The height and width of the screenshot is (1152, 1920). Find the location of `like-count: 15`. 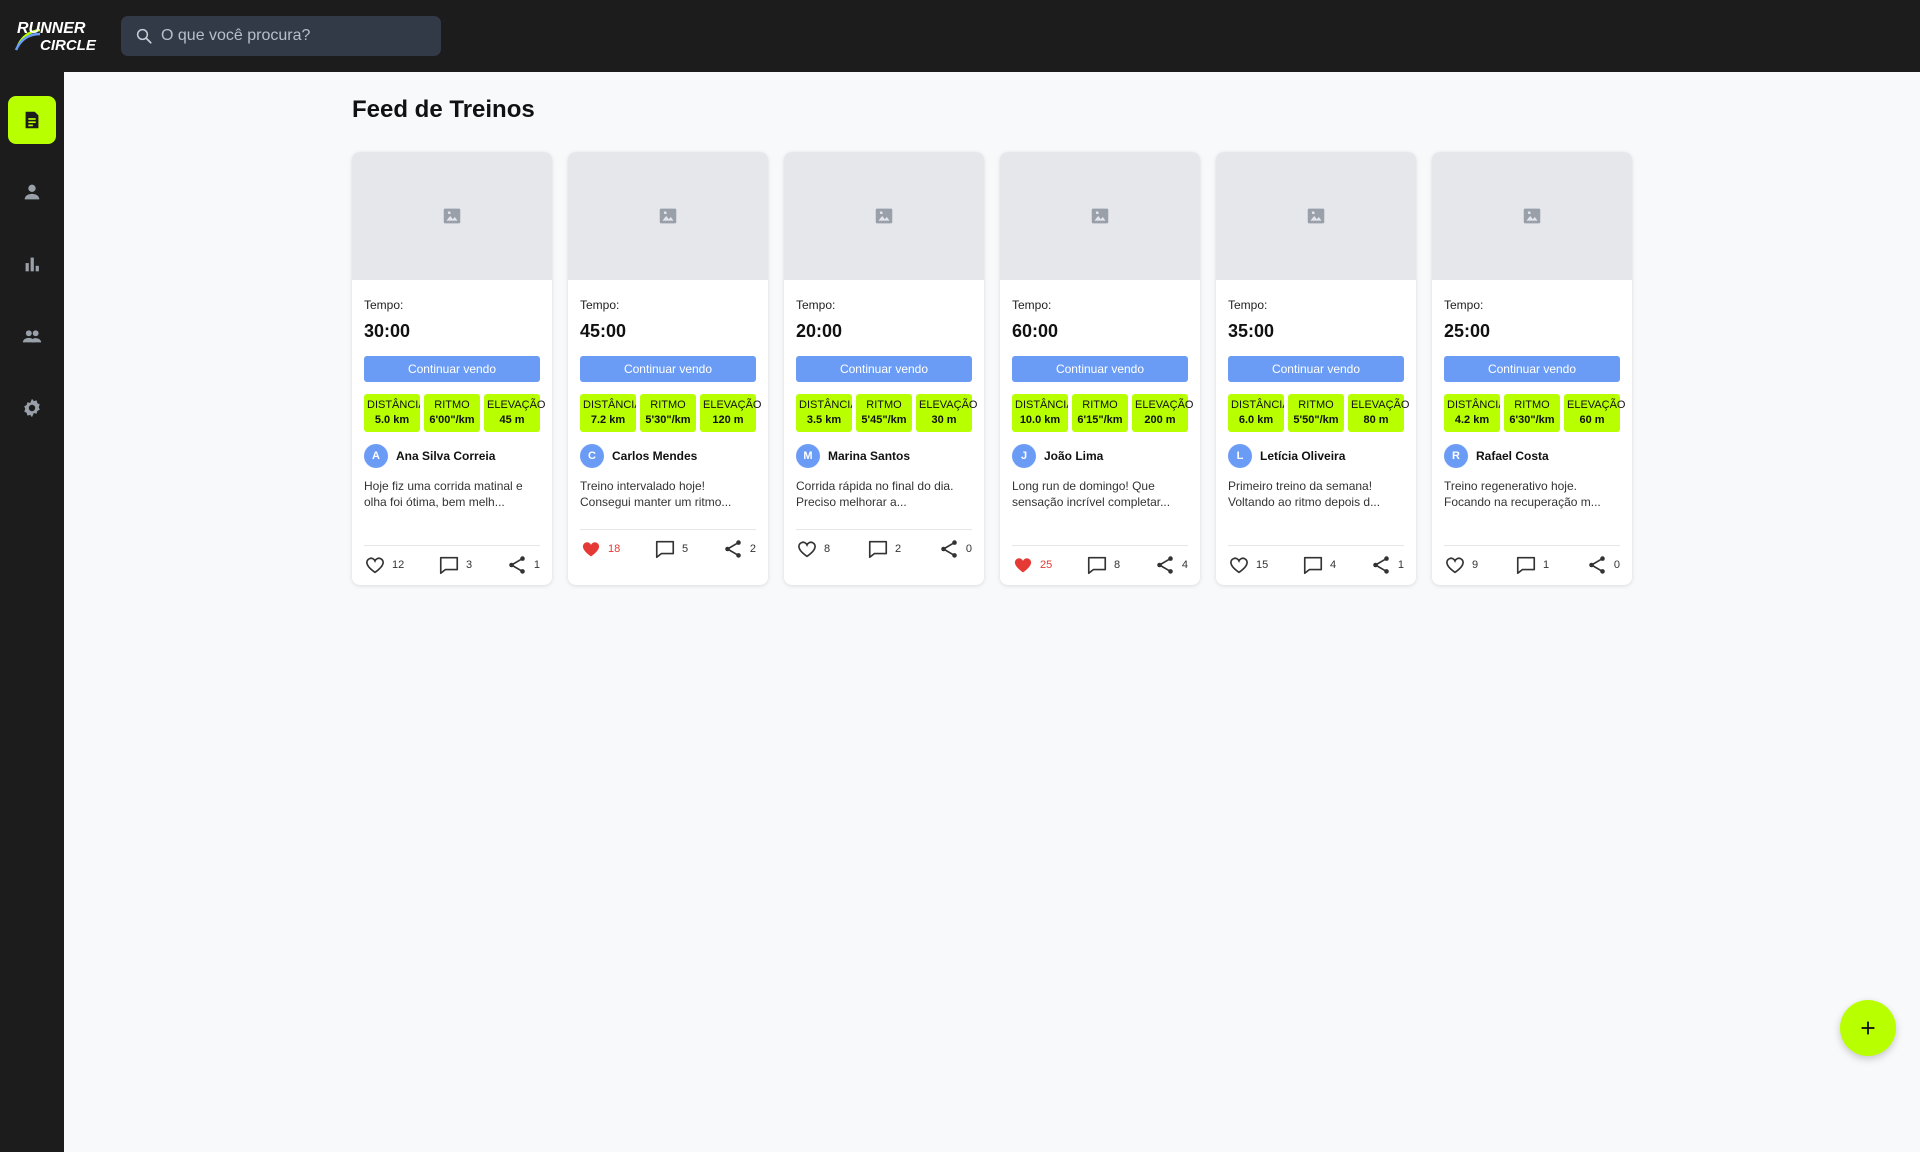

like-count: 15 is located at coordinates (1262, 565).